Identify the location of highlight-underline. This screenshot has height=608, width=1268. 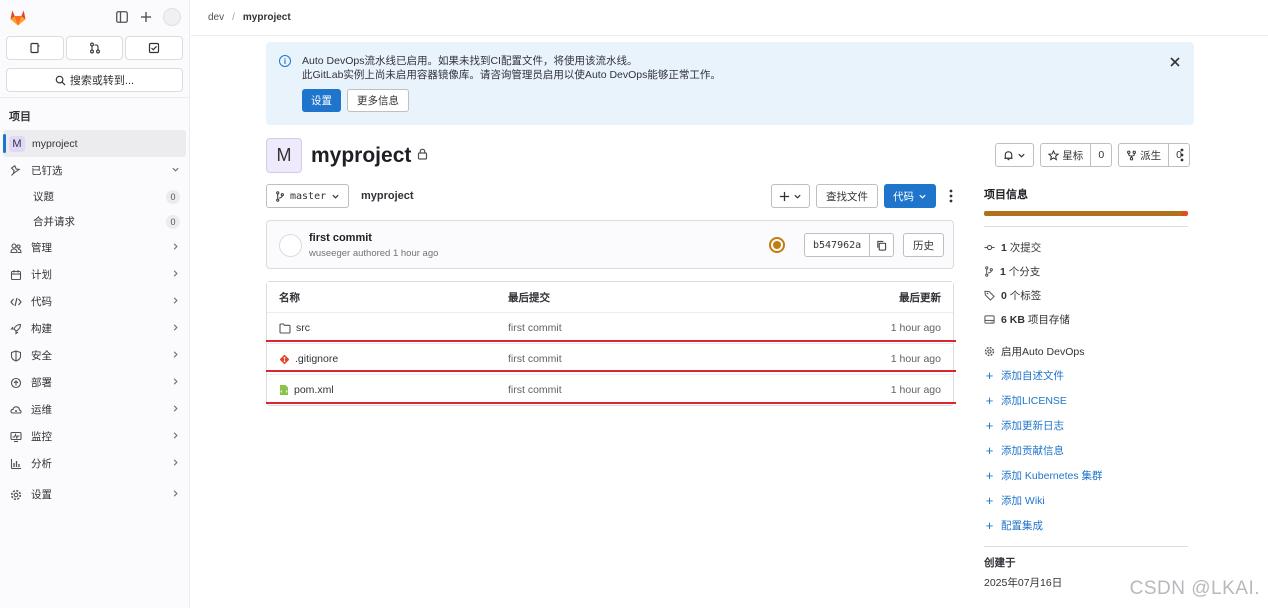
(611, 403).